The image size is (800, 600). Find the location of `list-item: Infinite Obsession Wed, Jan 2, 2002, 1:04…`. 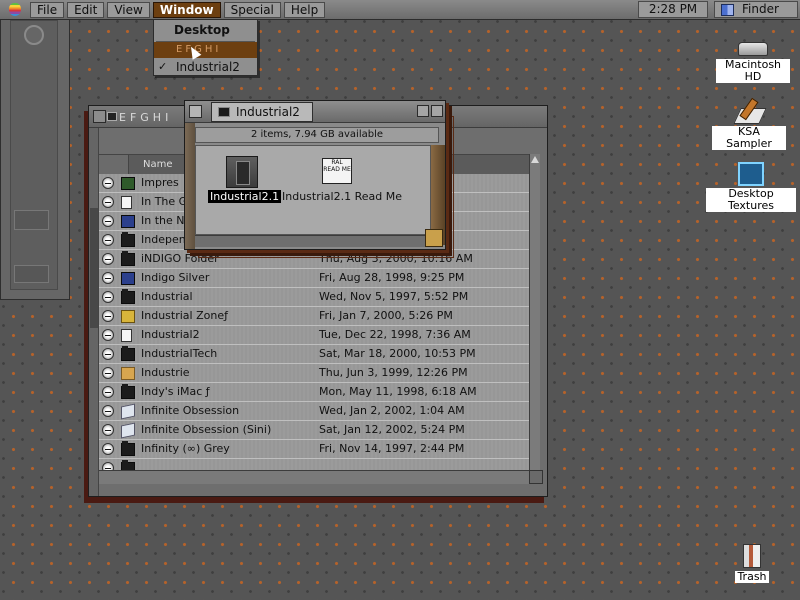

list-item: Infinite Obsession Wed, Jan 2, 2002, 1:04… is located at coordinates (314, 411).